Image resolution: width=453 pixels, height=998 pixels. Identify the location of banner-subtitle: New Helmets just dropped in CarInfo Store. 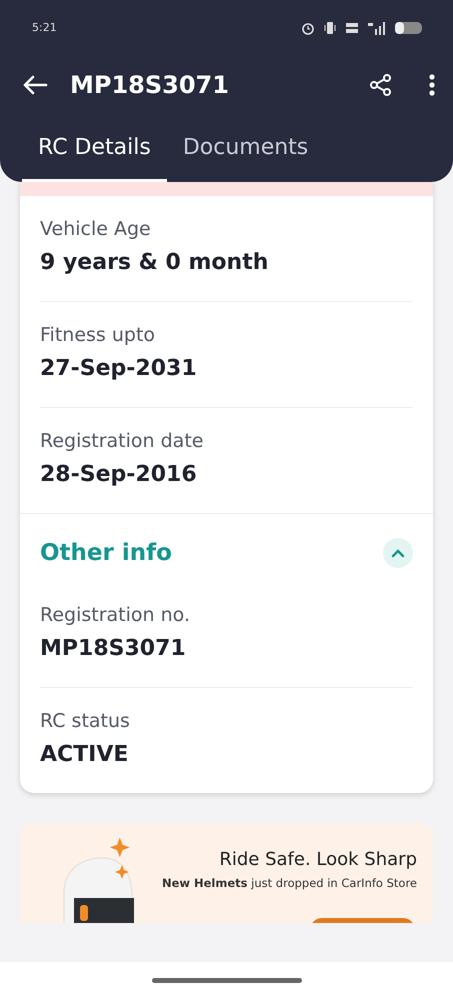
(289, 883).